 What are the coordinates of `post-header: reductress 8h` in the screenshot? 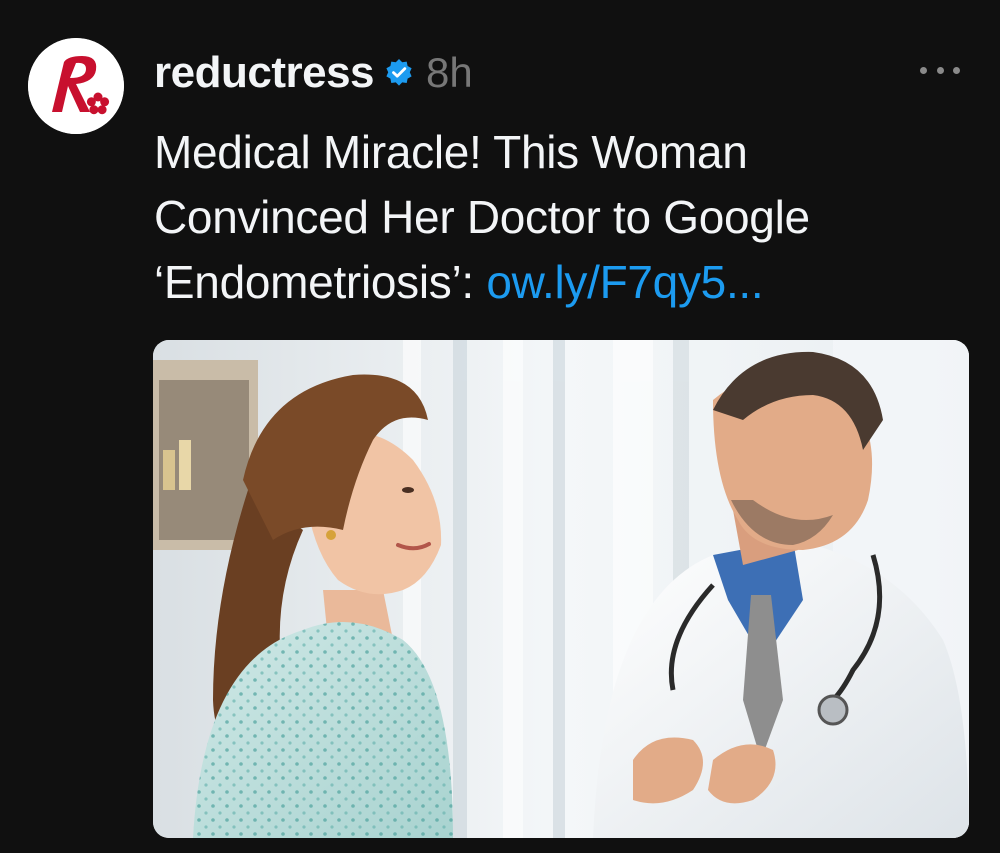 It's located at (313, 73).